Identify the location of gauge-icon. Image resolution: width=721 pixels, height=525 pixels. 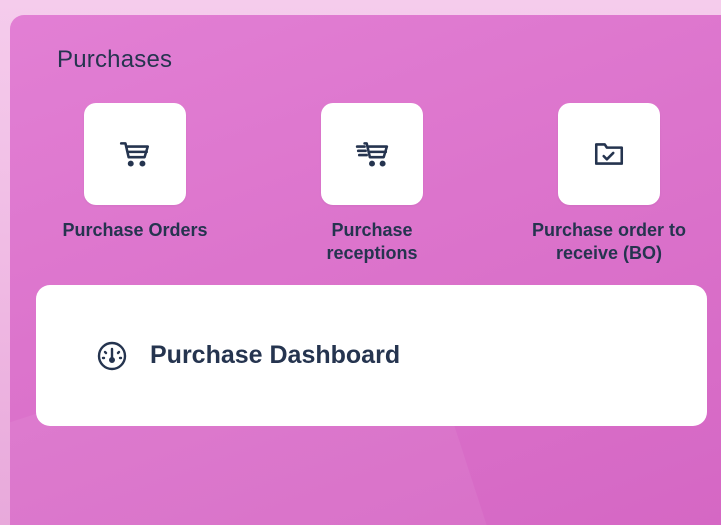
(112, 356).